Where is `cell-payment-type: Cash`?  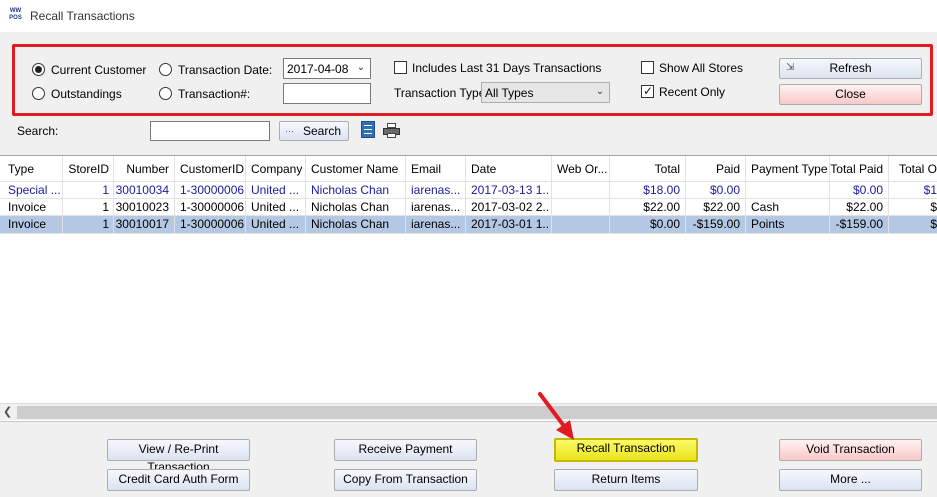
cell-payment-type: Cash is located at coordinates (765, 207).